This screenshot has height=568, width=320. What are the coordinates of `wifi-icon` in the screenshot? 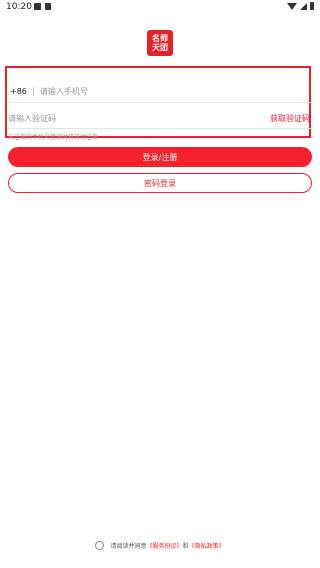 It's located at (292, 6).